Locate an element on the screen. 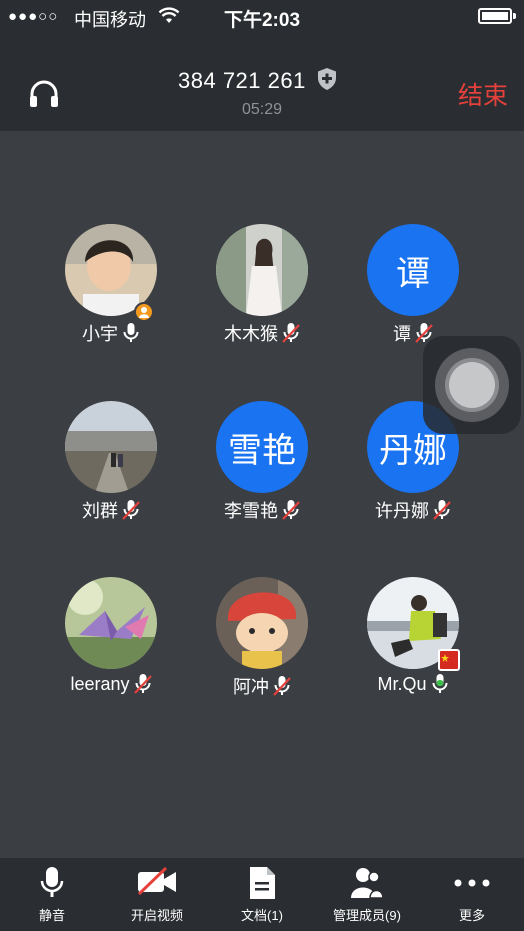 The width and height of the screenshot is (524, 931). status-bar: ●●●○○ 中国移动 下午2:03 is located at coordinates (262, 17).